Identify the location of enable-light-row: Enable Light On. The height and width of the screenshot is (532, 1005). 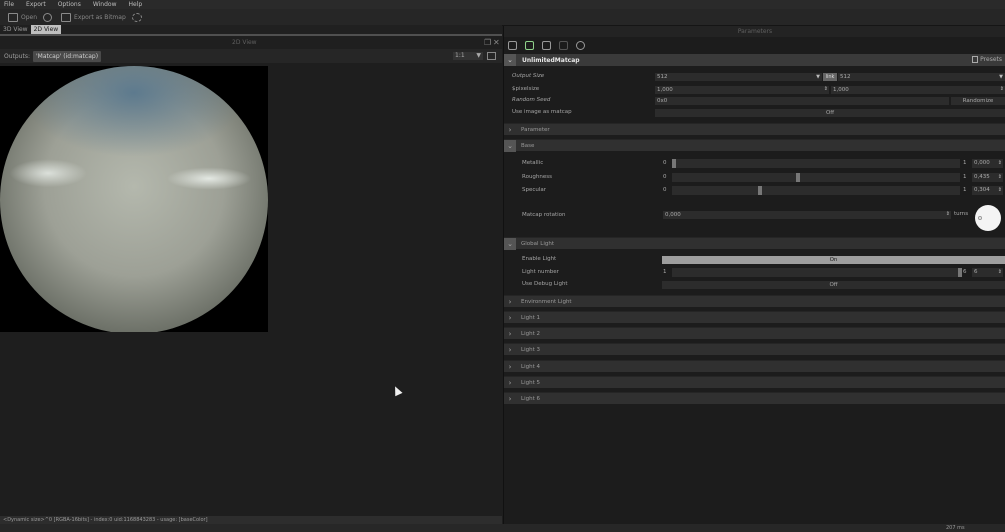
(754, 260).